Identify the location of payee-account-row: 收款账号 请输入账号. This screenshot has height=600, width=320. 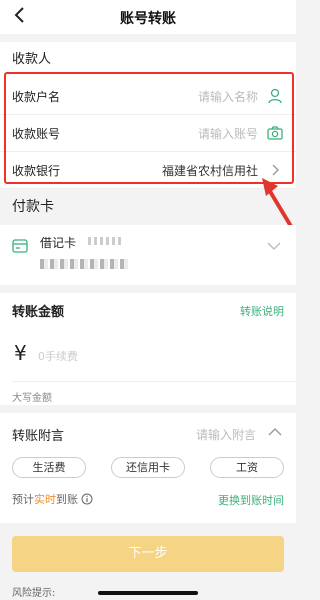
(148, 133).